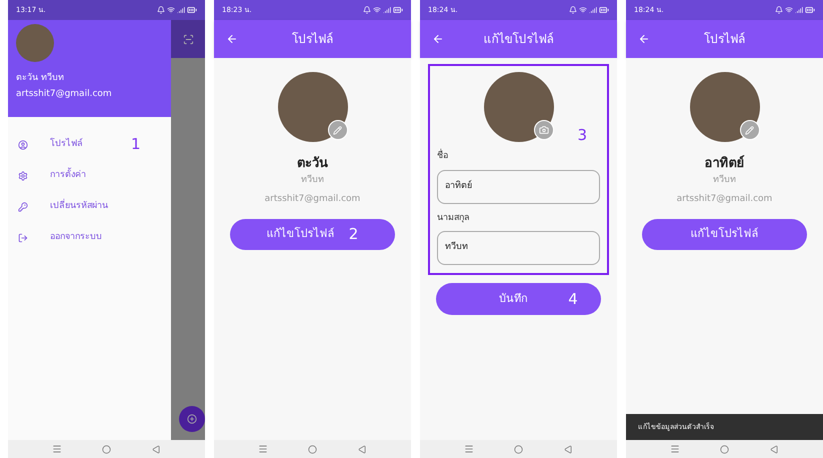 Image resolution: width=823 pixels, height=458 pixels. What do you see at coordinates (64, 94) in the screenshot?
I see `user-email: artsshit7@gmail.com` at bounding box center [64, 94].